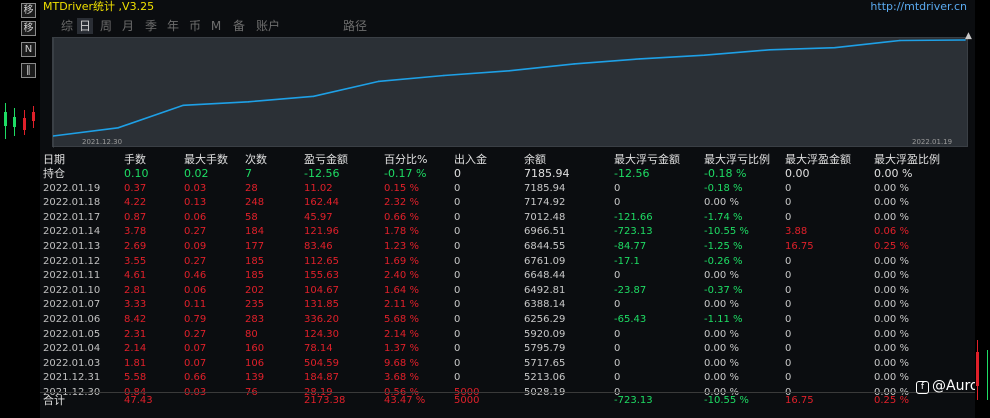  Describe the element at coordinates (630, 246) in the screenshot. I see `cell-max_dd: -84.77` at that location.